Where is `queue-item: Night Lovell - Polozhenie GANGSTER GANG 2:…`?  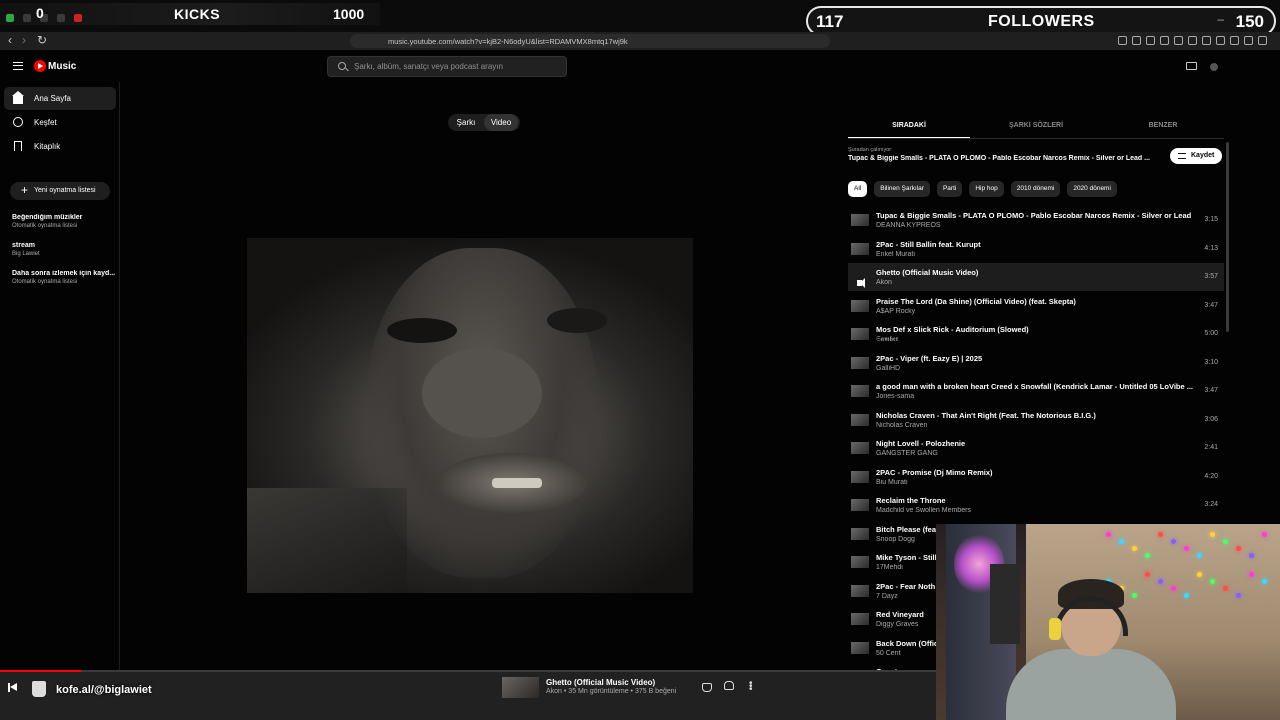 queue-item: Night Lovell - Polozhenie GANGSTER GANG 2:… is located at coordinates (1036, 448).